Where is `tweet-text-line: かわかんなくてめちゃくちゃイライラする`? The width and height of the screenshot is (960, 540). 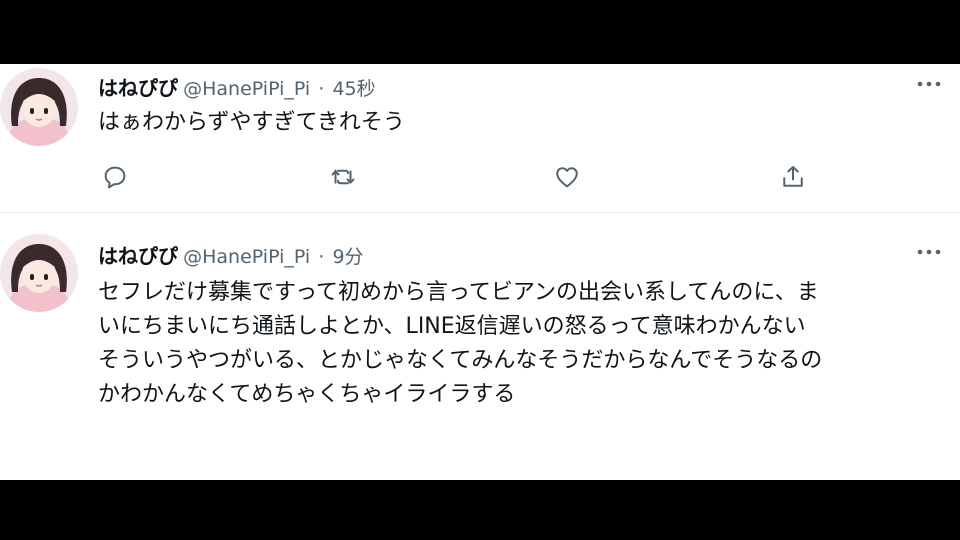
tweet-text-line: かわかんなくてめちゃくちゃイライラする is located at coordinates (307, 394).